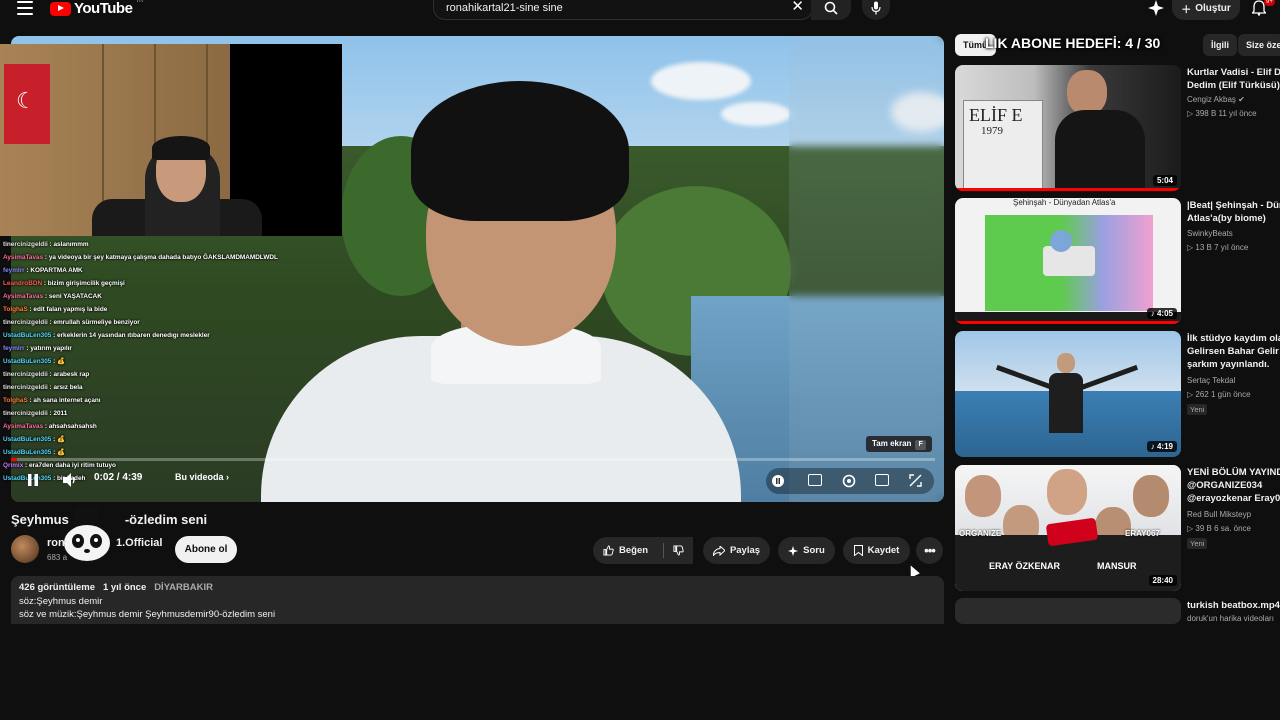 The width and height of the screenshot is (1280, 720). Describe the element at coordinates (33, 480) in the screenshot. I see `pause-icon` at that location.